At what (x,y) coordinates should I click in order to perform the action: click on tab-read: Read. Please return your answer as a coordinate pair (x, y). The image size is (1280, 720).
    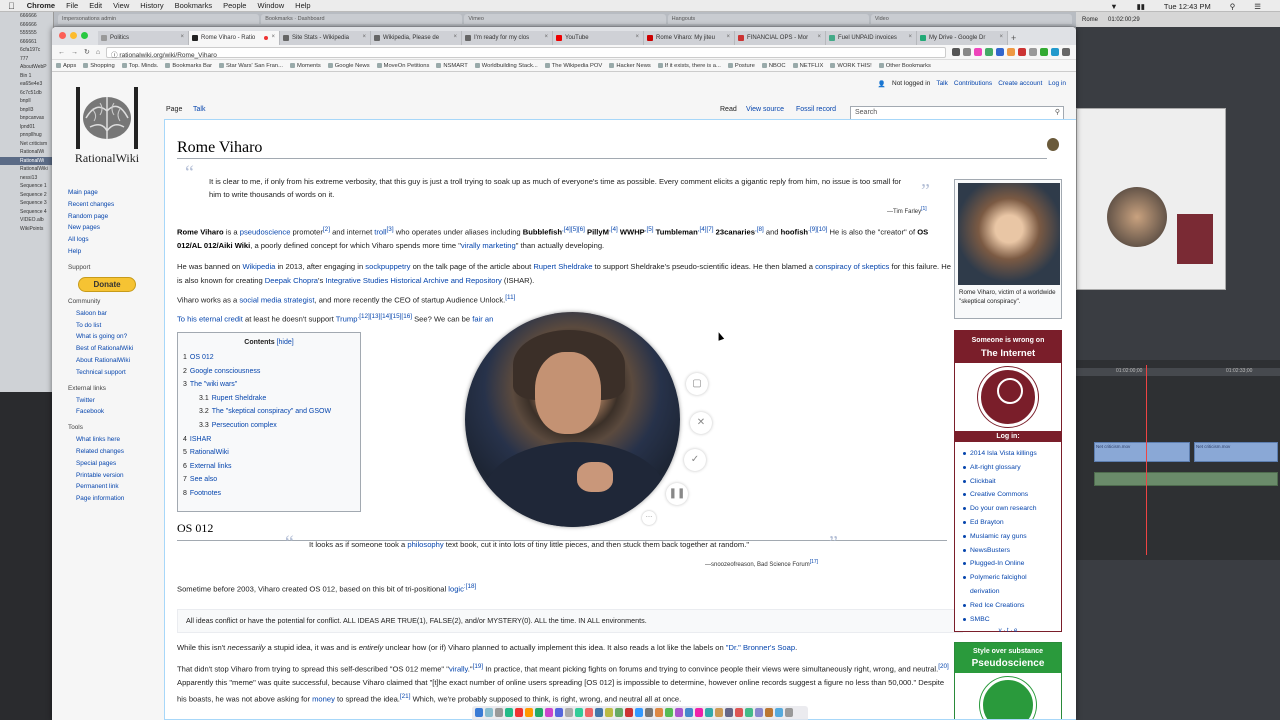
    Looking at the image, I should click on (728, 109).